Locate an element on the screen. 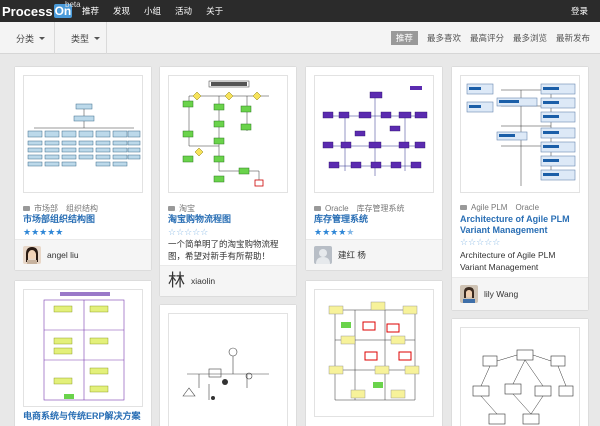  card-tags: 淘宝 is located at coordinates (185, 208).